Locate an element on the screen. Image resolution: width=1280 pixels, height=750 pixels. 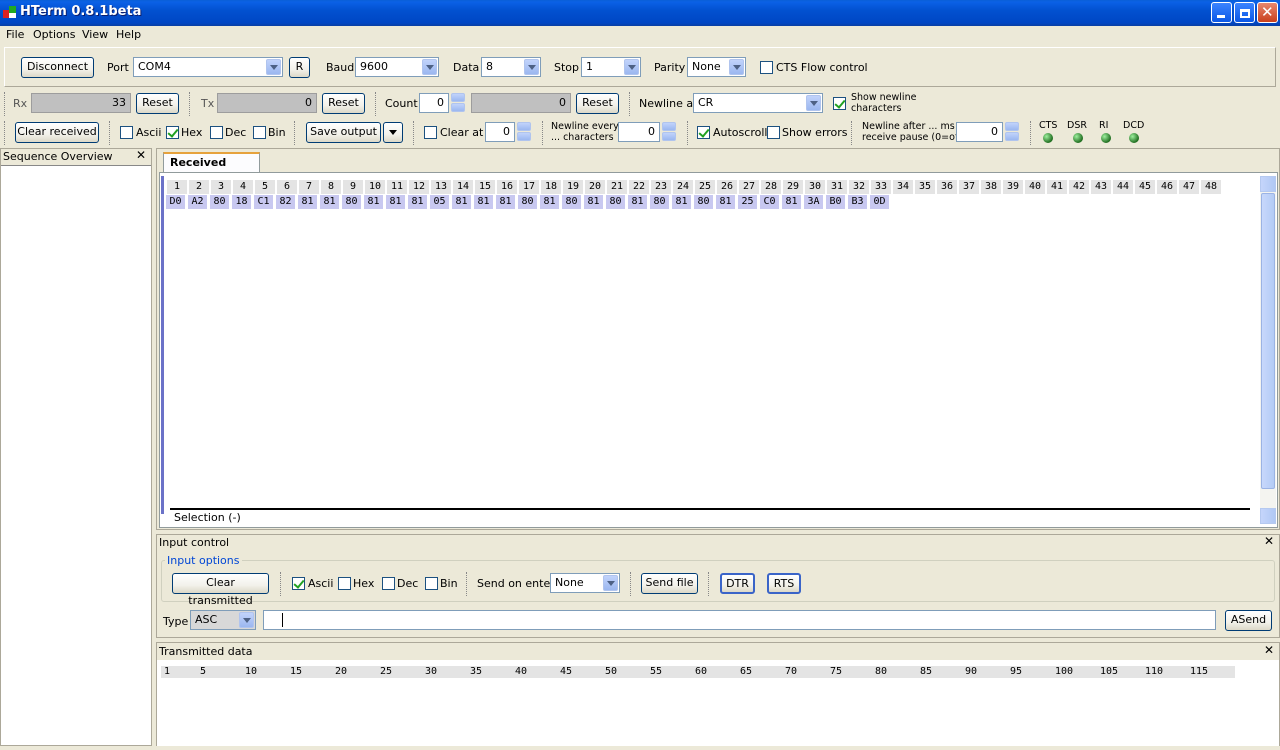
newline-after-spinner is located at coordinates (1012, 132).